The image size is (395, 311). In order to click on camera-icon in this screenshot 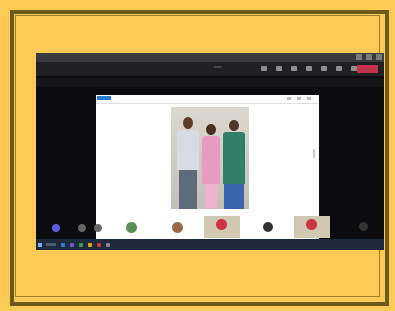, I will do `click(324, 68)`.